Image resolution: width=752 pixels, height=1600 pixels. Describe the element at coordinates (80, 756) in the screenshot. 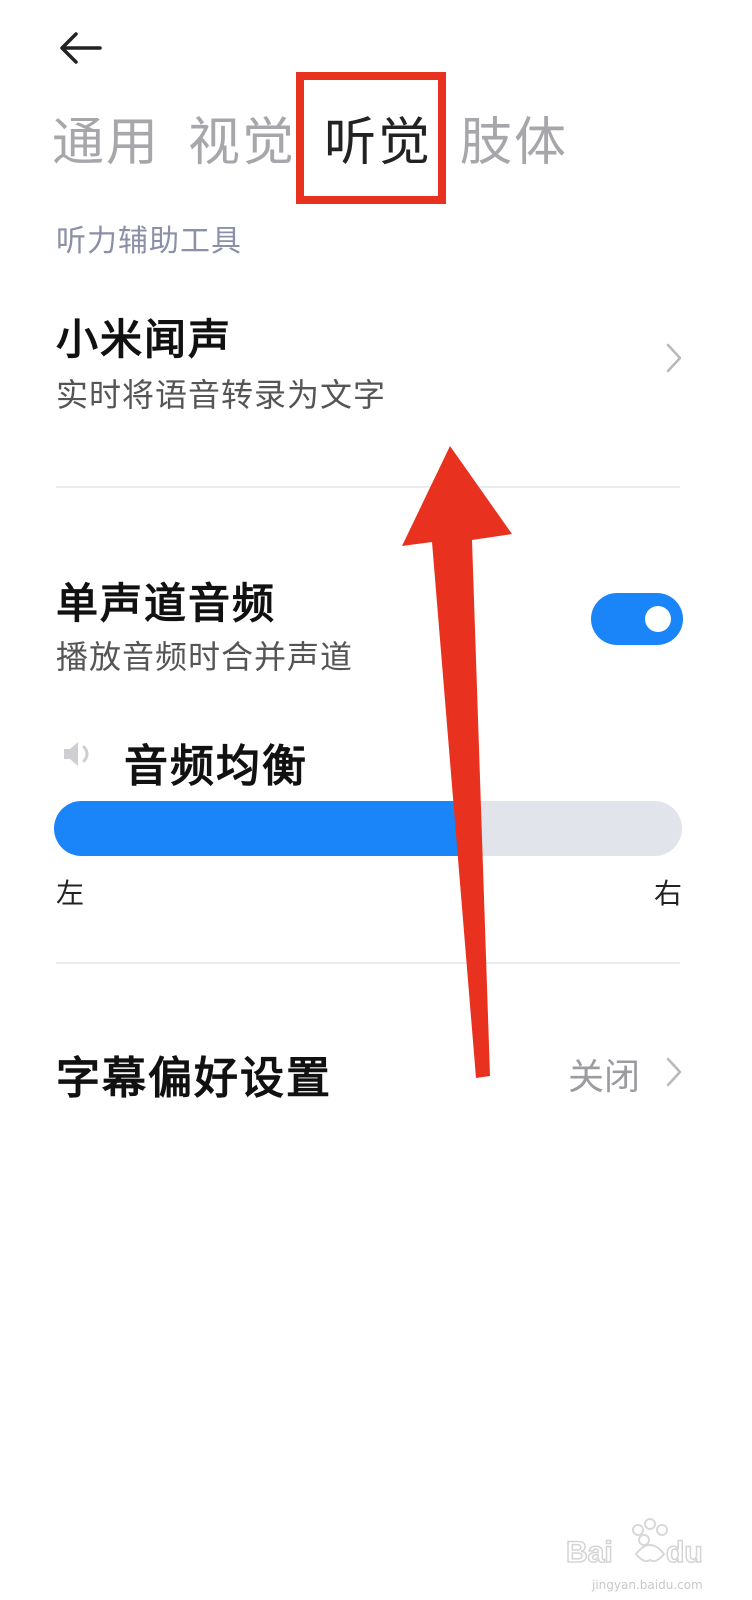

I see `speaker-icon` at that location.